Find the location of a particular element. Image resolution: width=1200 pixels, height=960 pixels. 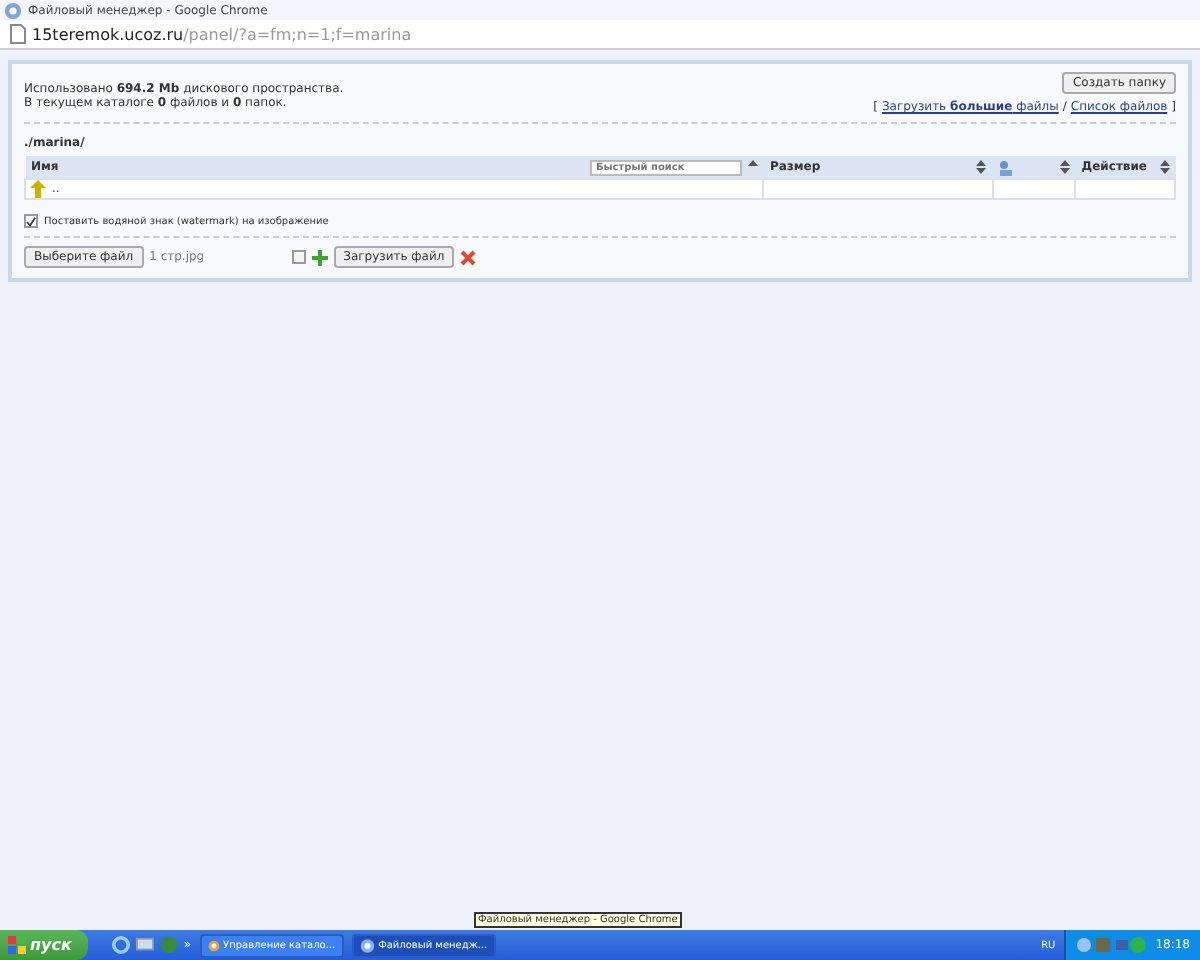

watermark-checkbox is located at coordinates (31, 221).